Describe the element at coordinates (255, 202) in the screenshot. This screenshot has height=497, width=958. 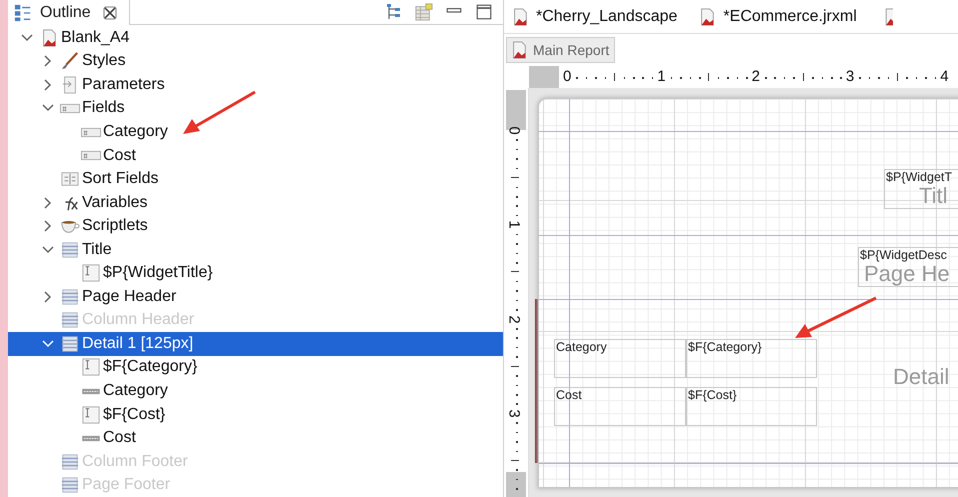
I see `tree-item: Variables` at that location.